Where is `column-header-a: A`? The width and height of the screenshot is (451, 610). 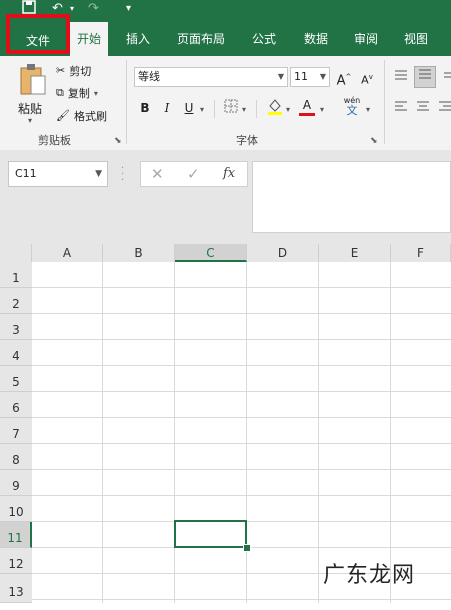
column-header-a: A is located at coordinates (67, 253).